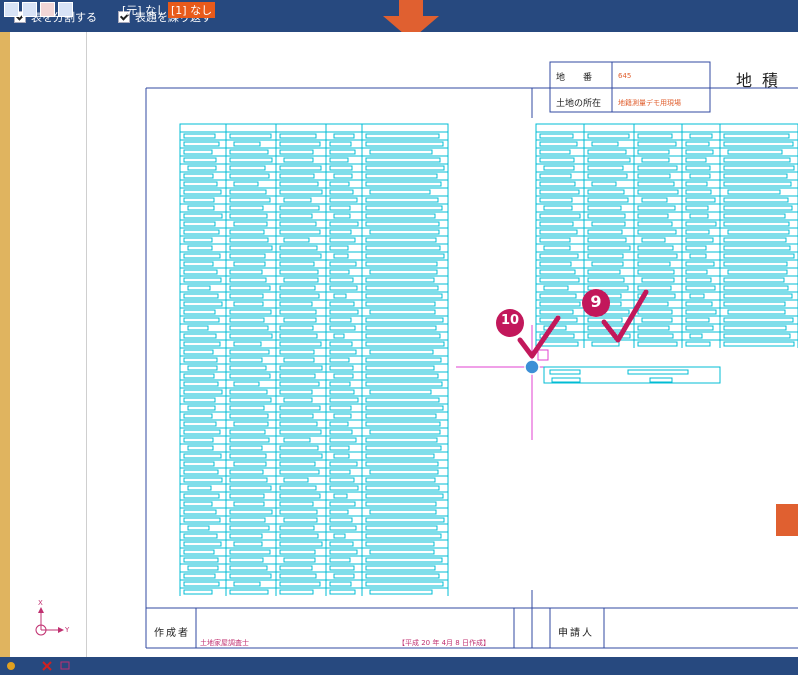 The width and height of the screenshot is (798, 675). What do you see at coordinates (649, 103) in the screenshot?
I see `location-value: 地籍測量デモ用現場` at bounding box center [649, 103].